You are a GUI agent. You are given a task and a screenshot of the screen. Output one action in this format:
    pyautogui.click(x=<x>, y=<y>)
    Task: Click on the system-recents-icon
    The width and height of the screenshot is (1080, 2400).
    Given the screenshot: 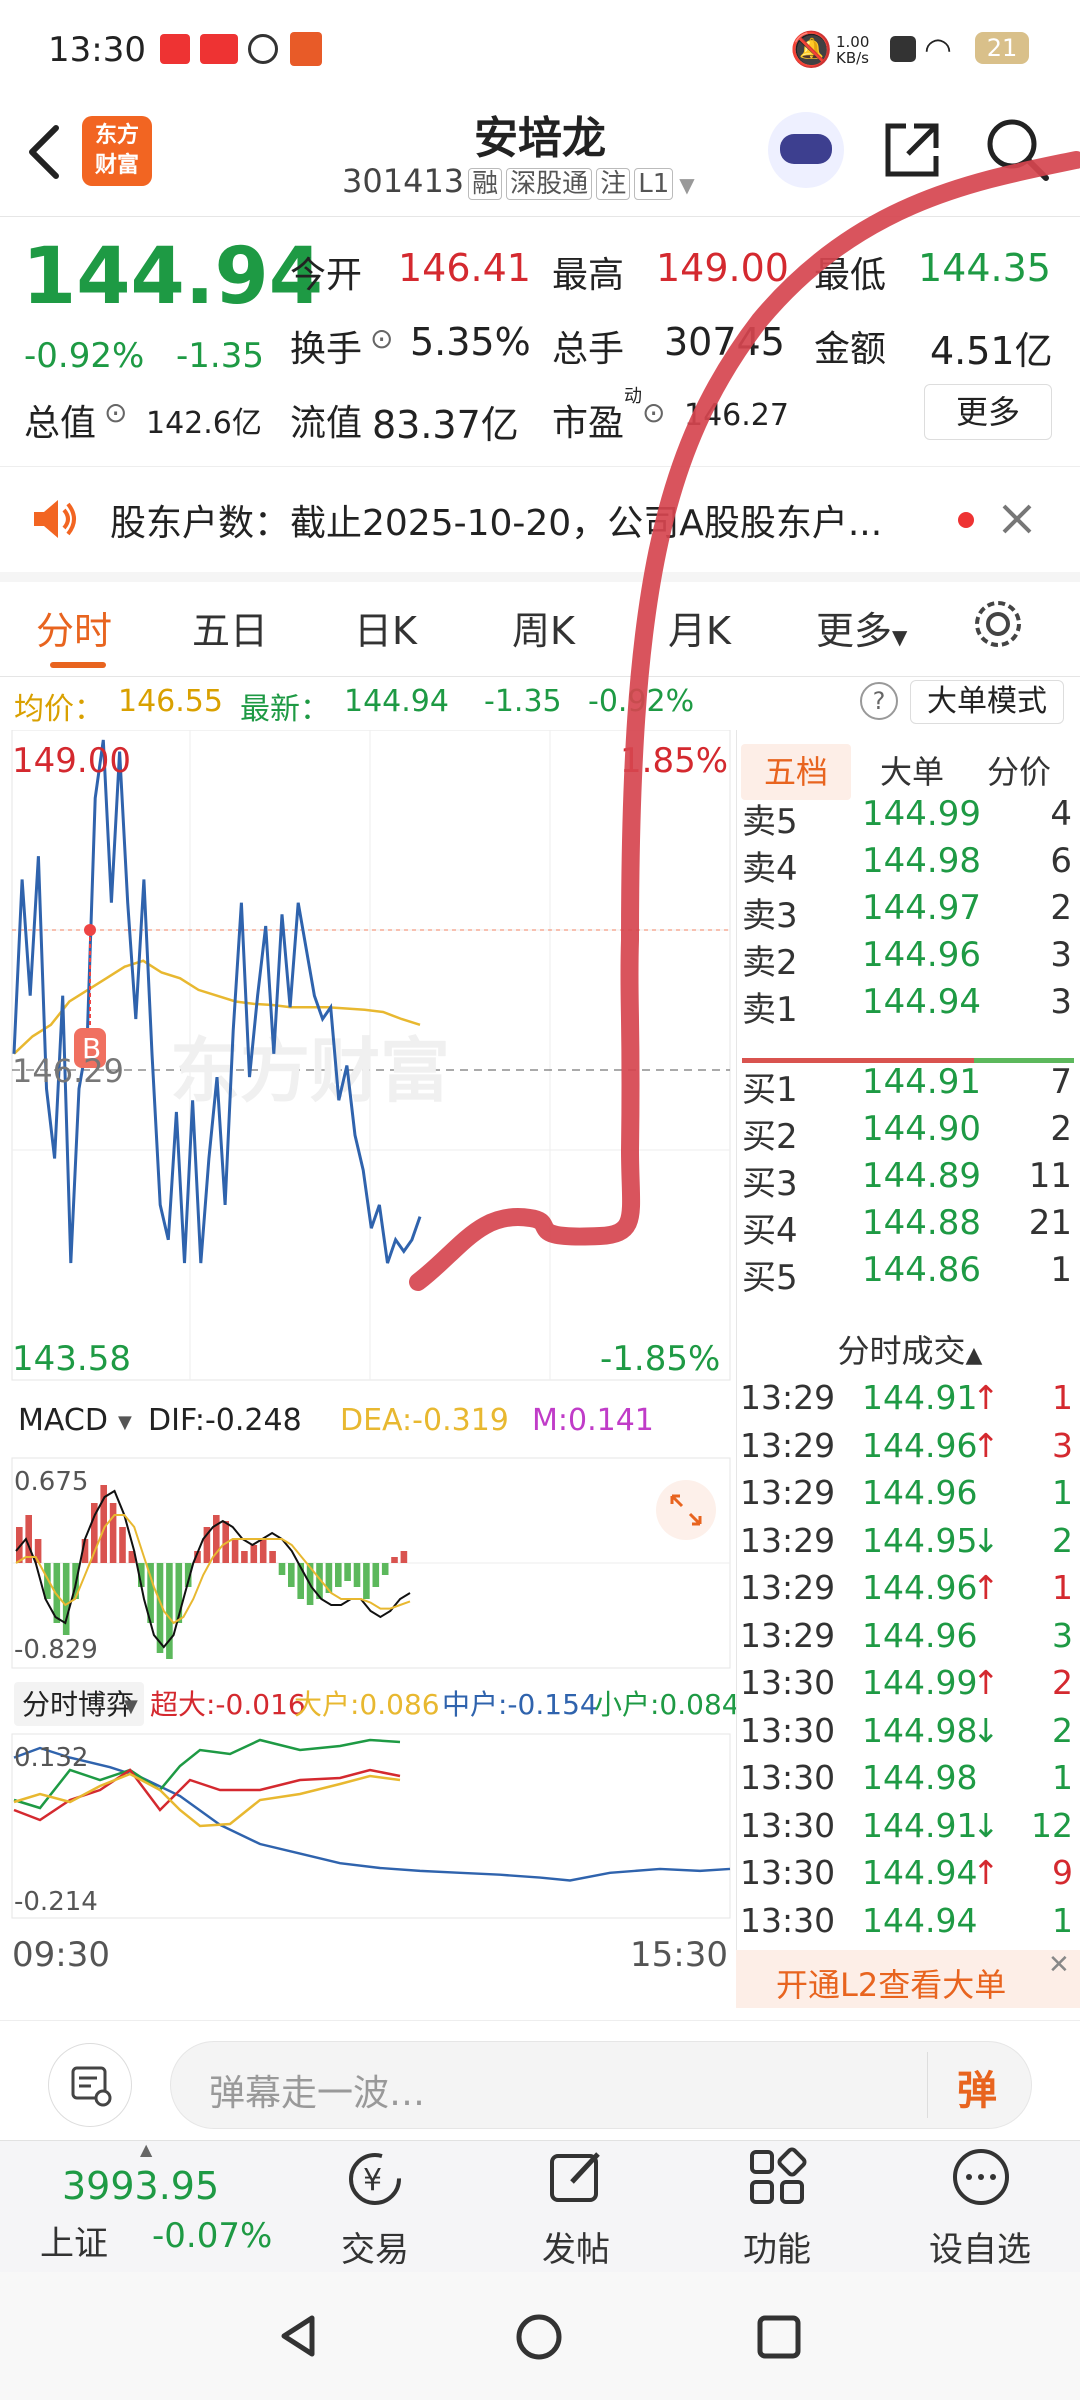 What is the action you would take?
    pyautogui.click(x=779, y=2337)
    